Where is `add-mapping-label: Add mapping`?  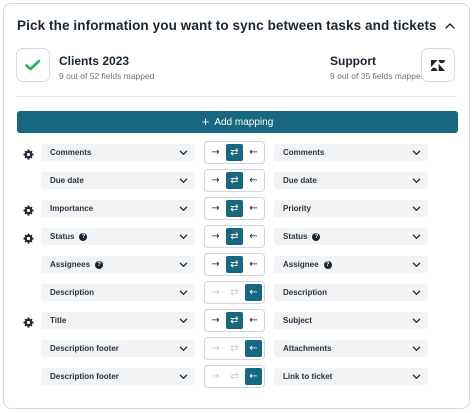 add-mapping-label: Add mapping is located at coordinates (244, 122).